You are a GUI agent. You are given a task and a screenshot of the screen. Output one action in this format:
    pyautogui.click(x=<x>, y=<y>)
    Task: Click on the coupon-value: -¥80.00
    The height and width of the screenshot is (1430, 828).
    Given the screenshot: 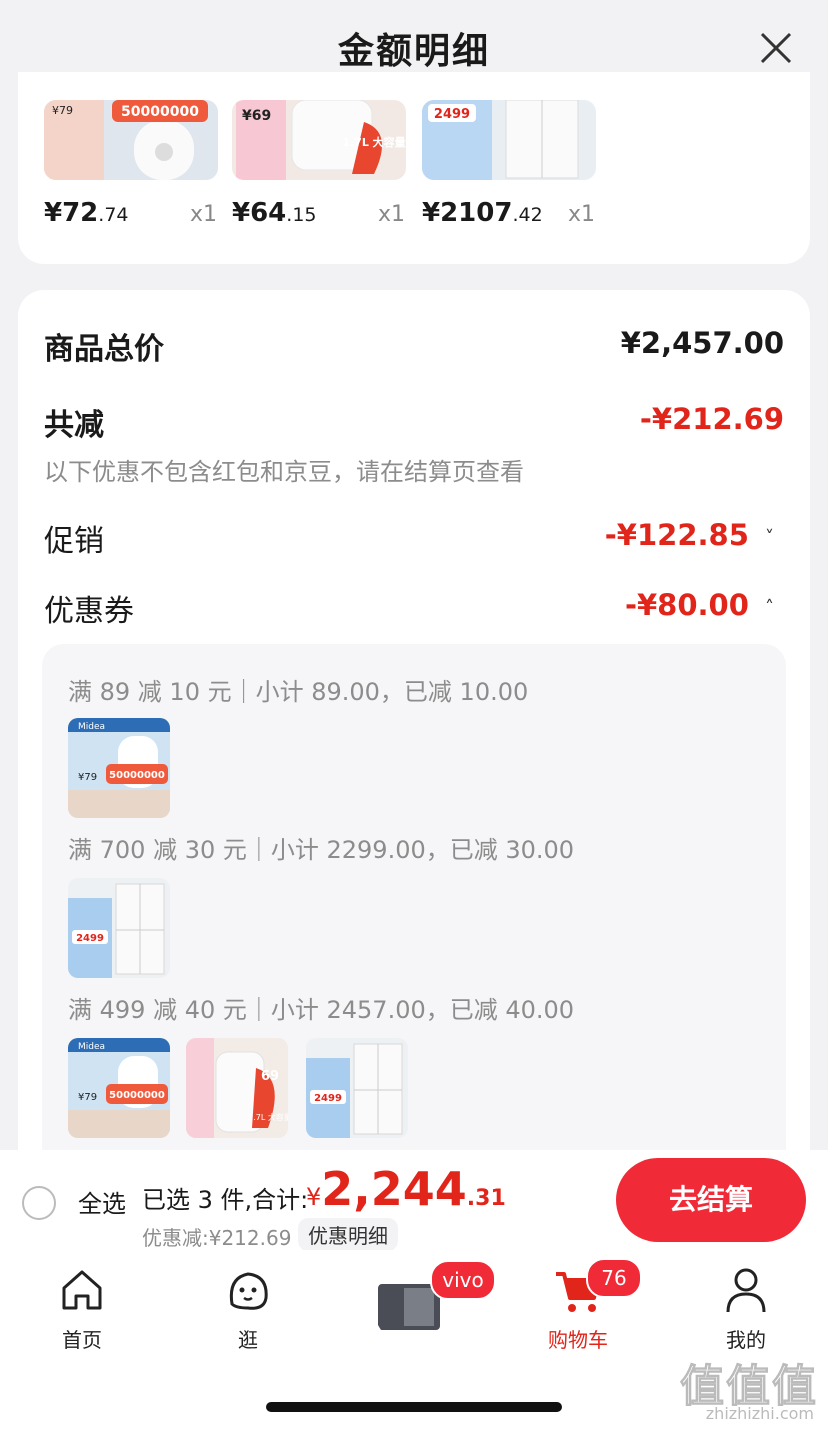 What is the action you would take?
    pyautogui.click(x=686, y=605)
    